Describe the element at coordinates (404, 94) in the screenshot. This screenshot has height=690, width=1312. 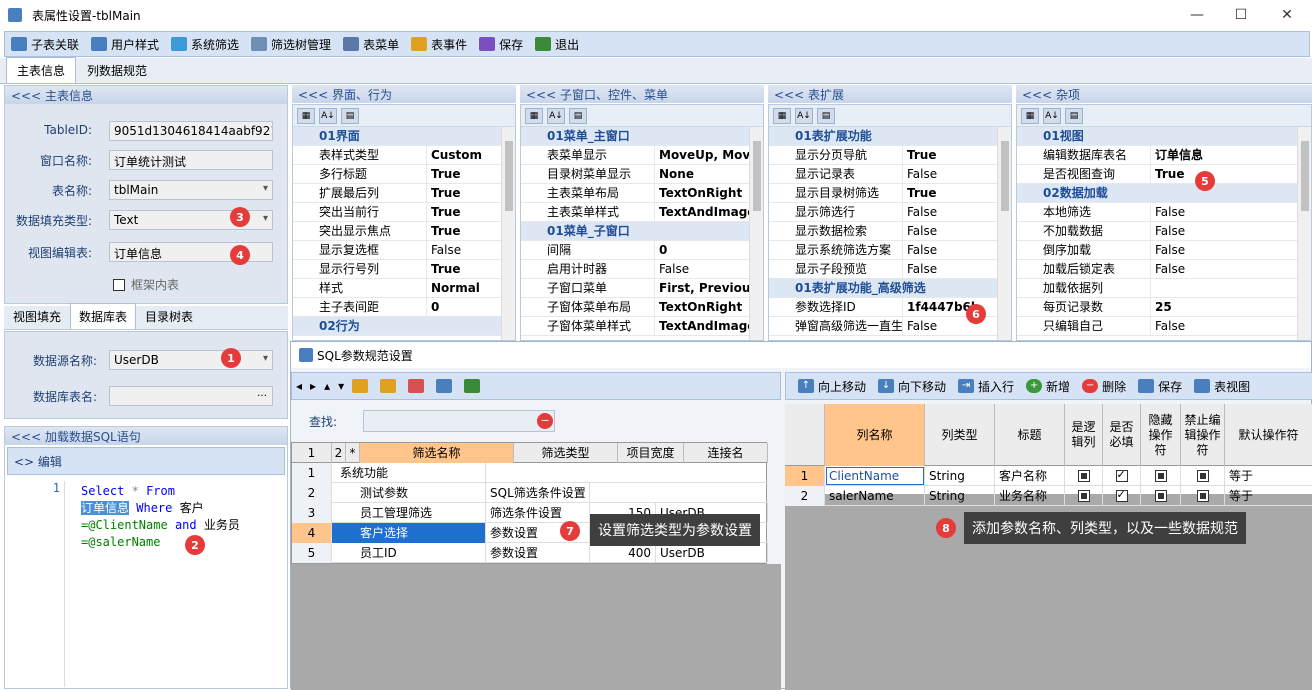
I see `panel-header-0: <<< 界面、行为` at that location.